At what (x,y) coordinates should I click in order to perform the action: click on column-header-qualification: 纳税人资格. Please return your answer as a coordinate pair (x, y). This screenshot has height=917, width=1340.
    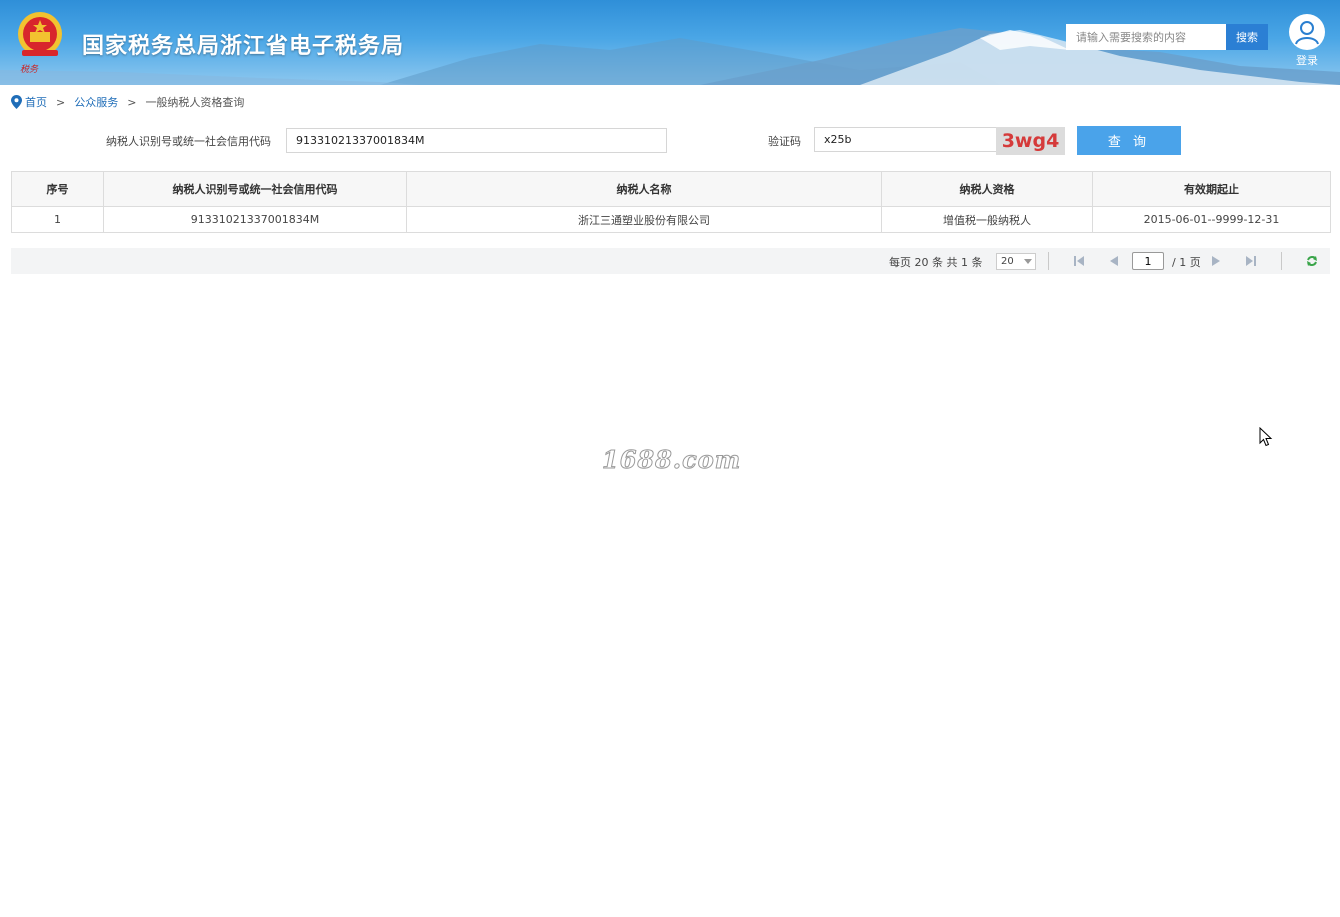
    Looking at the image, I should click on (987, 189).